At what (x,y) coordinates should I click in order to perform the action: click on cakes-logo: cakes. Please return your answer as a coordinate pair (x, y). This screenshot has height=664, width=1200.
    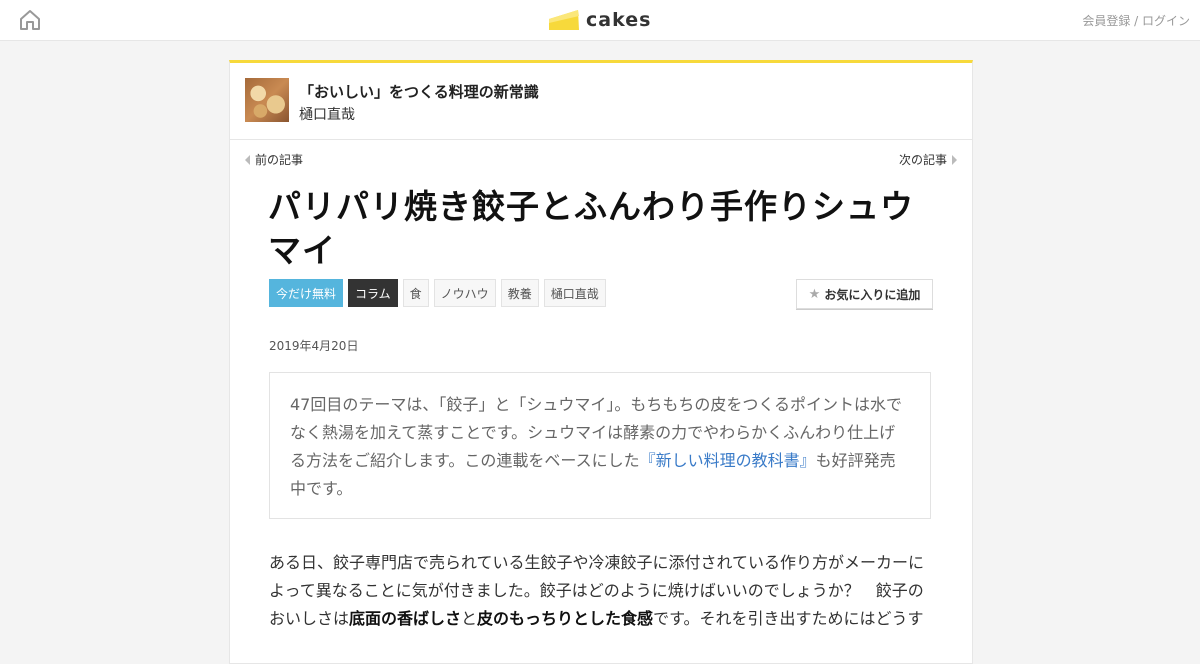
    Looking at the image, I should click on (599, 20).